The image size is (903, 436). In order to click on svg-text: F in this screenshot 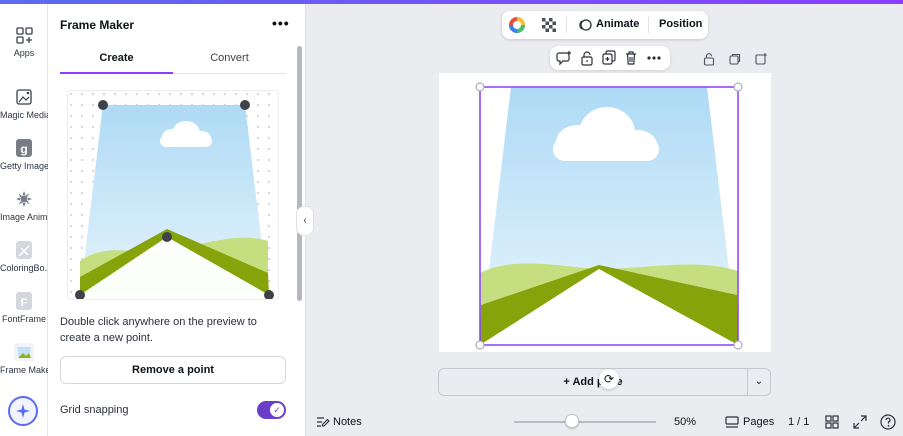, I will do `click(24, 303)`.